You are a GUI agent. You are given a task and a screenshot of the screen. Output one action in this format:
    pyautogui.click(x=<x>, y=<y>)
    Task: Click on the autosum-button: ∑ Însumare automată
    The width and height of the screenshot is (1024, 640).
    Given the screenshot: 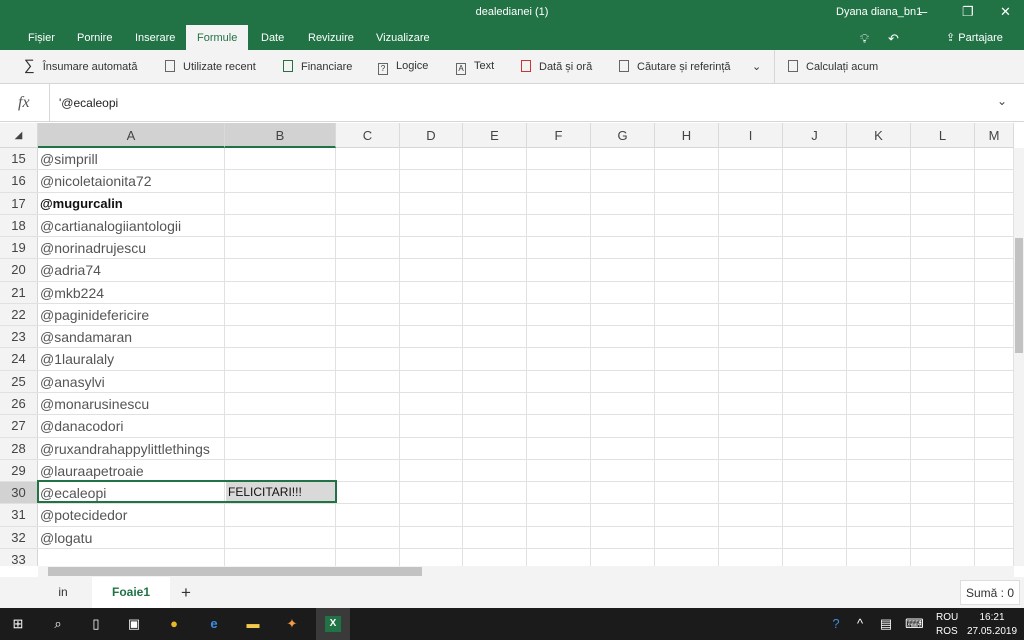 What is the action you would take?
    pyautogui.click(x=80, y=65)
    